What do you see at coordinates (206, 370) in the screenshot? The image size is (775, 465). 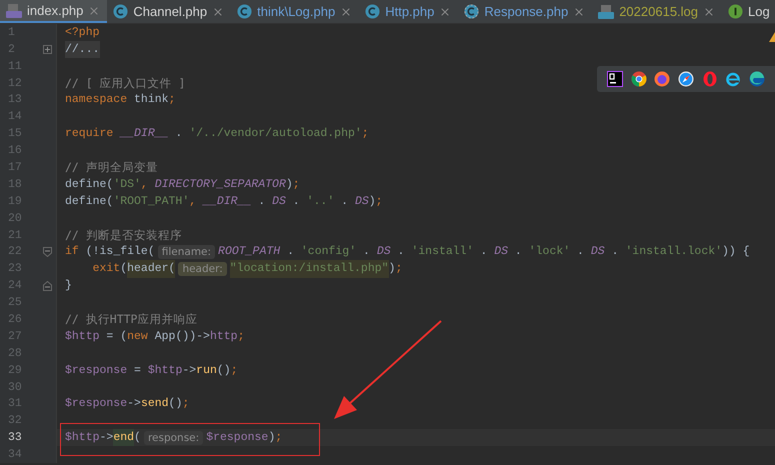 I see `method-token: run` at bounding box center [206, 370].